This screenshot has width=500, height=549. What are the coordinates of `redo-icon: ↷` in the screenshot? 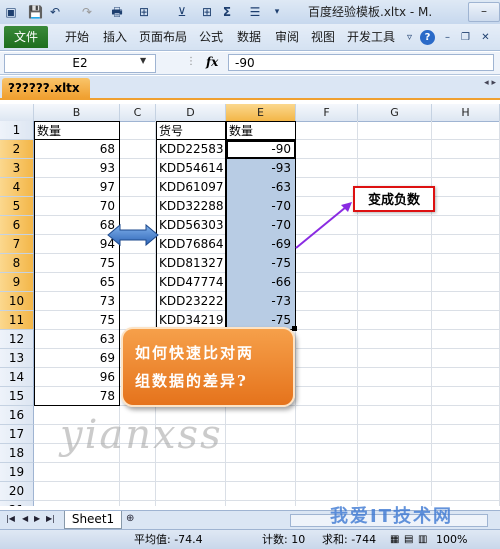 It's located at (87, 12).